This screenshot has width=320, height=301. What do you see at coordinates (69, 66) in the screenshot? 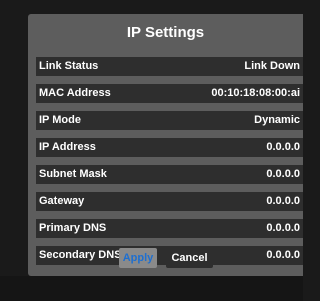
I see `link-status-label: Link Status` at bounding box center [69, 66].